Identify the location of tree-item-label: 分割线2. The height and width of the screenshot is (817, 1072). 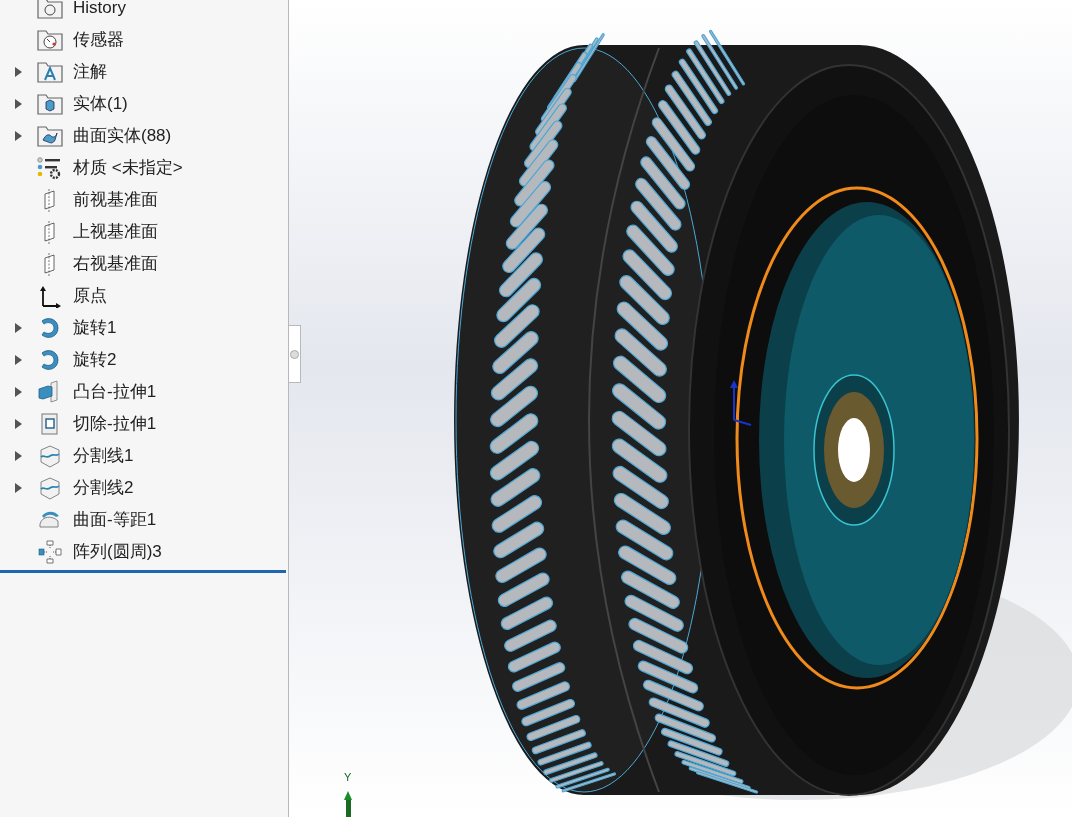
(103, 488).